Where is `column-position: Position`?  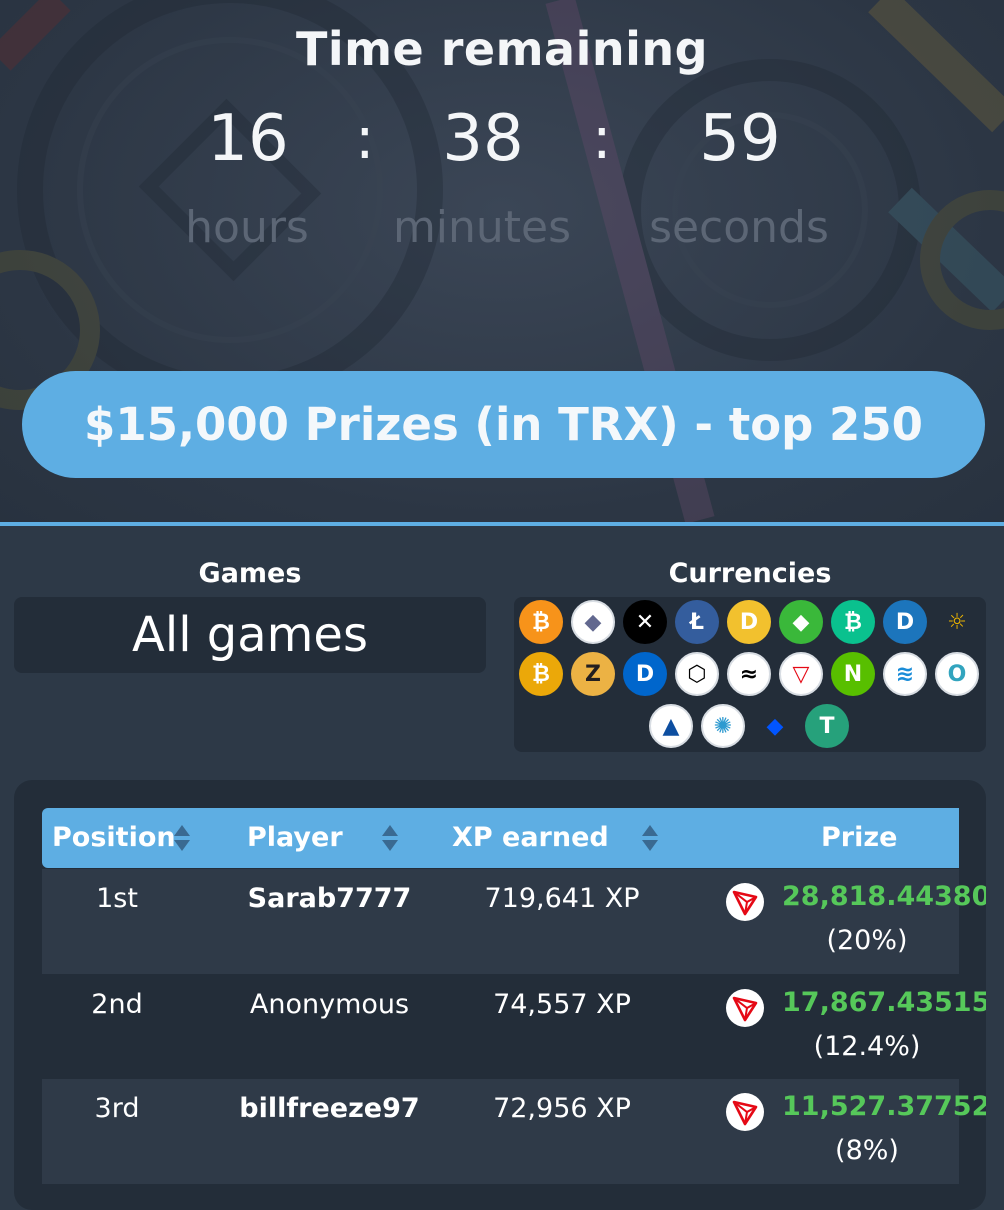
column-position: Position is located at coordinates (114, 838).